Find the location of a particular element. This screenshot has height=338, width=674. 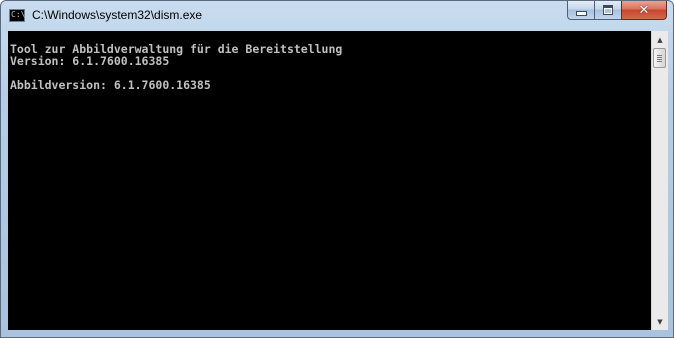

minimize-icon is located at coordinates (581, 13).